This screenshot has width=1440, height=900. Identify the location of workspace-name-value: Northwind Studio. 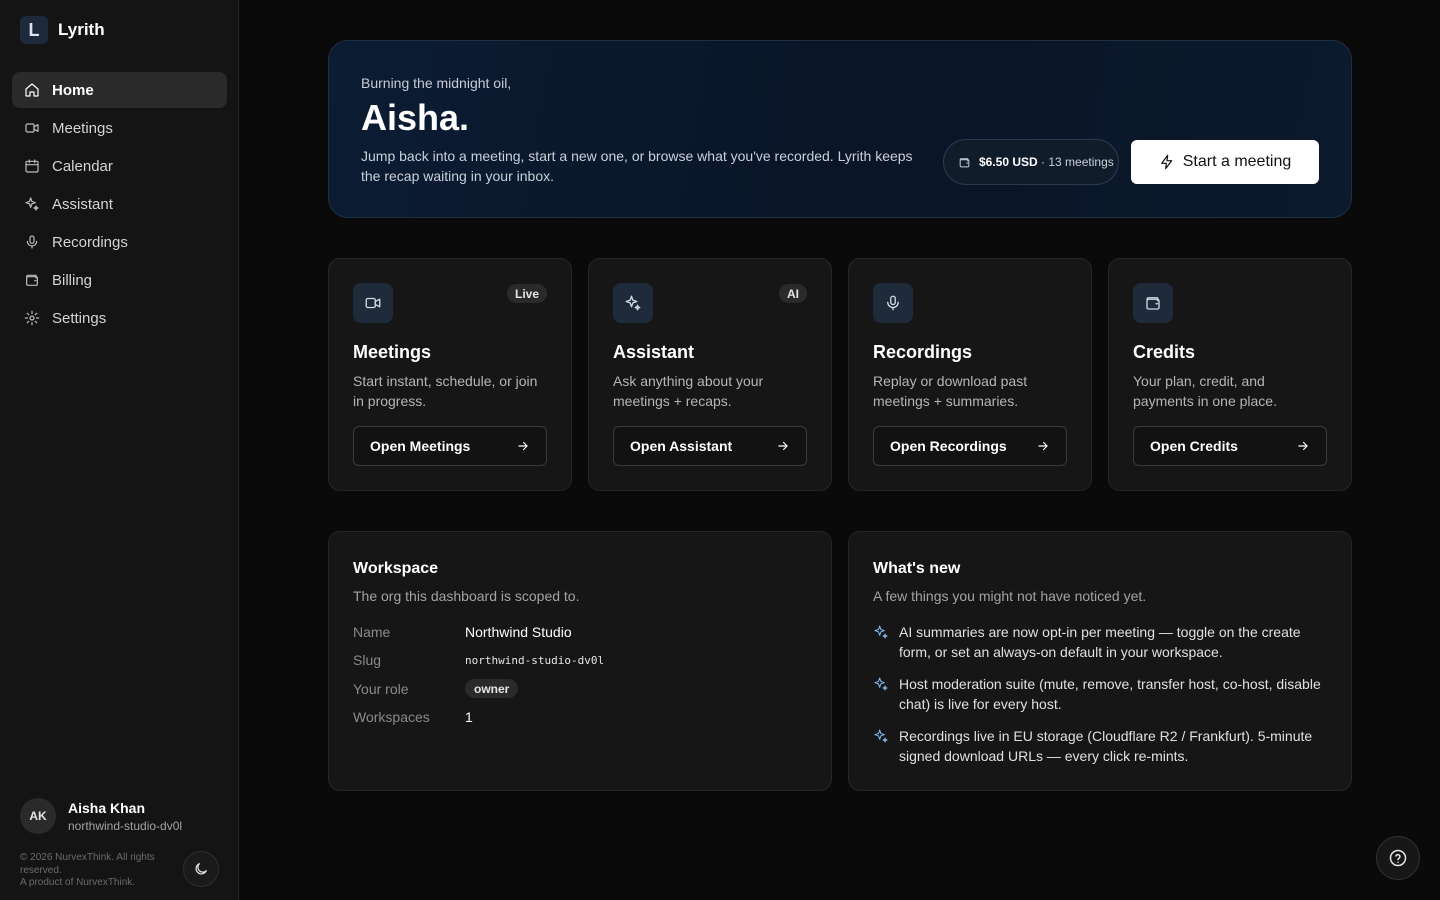
(518, 632).